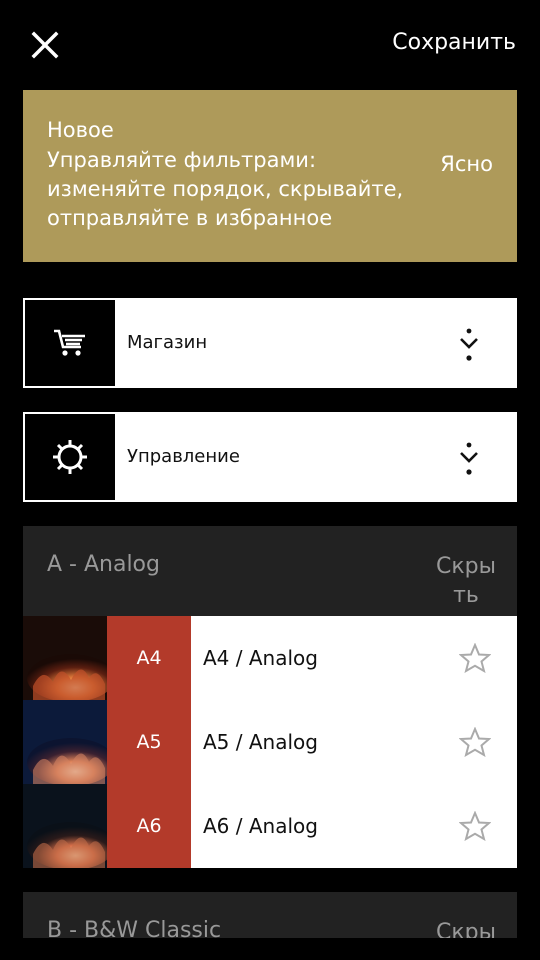  I want to click on top-bar: Сохранить, so click(270, 45).